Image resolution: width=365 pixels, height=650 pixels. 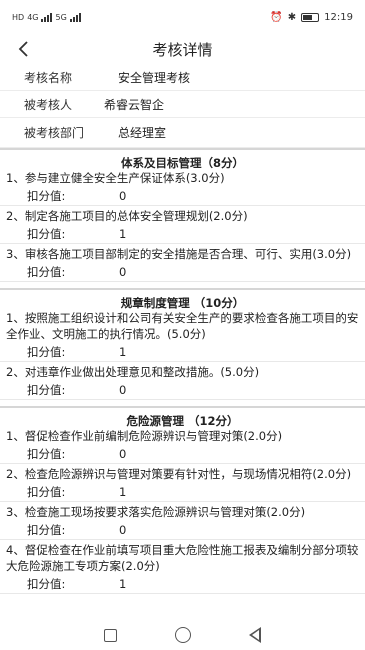 I want to click on bluetooth-icon: ✱, so click(x=292, y=17).